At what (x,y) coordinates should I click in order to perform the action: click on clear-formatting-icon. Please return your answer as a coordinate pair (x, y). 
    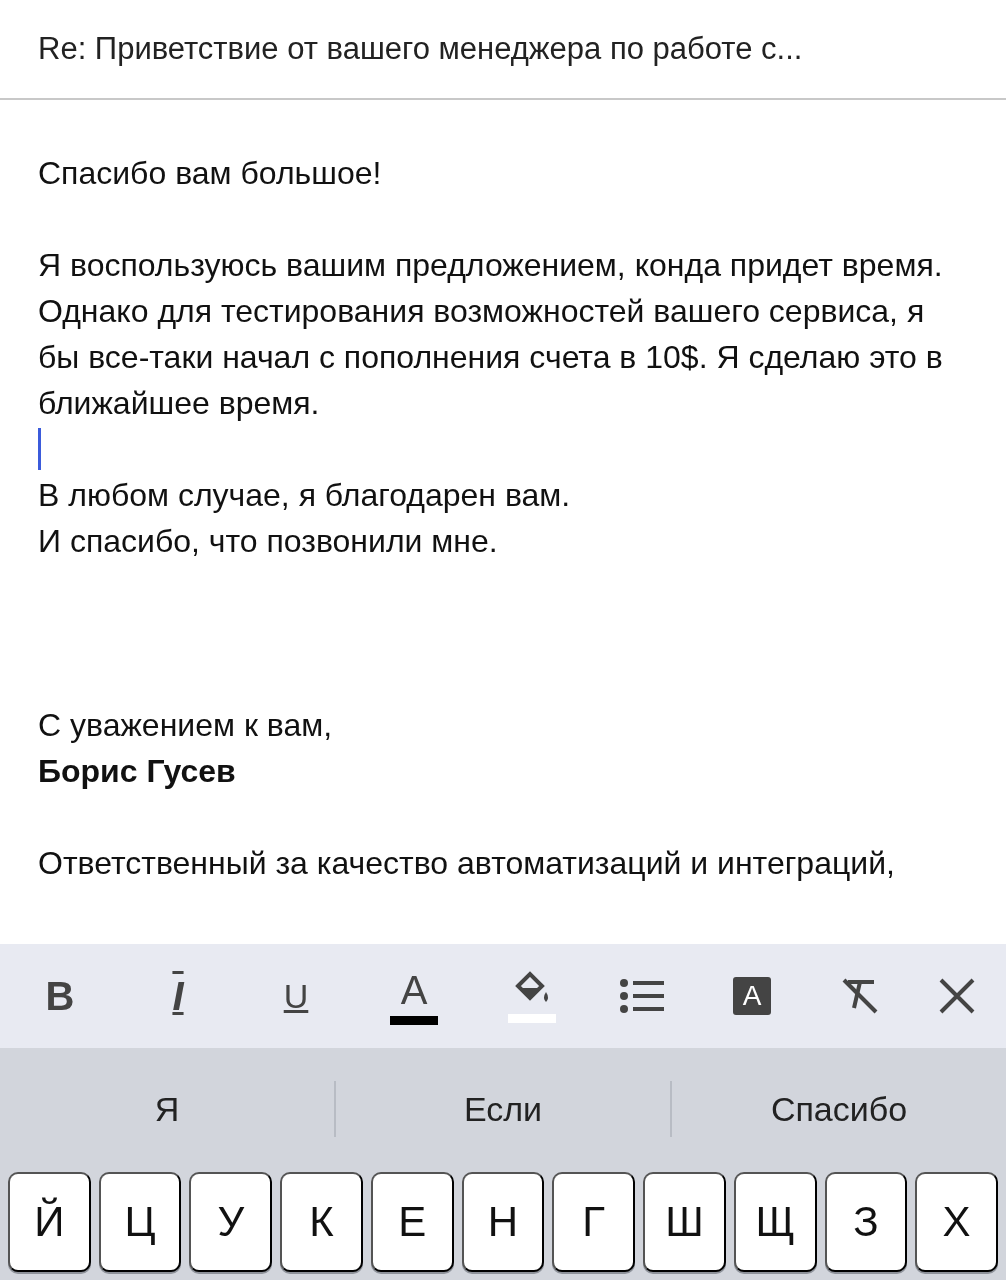
    Looking at the image, I should click on (860, 996).